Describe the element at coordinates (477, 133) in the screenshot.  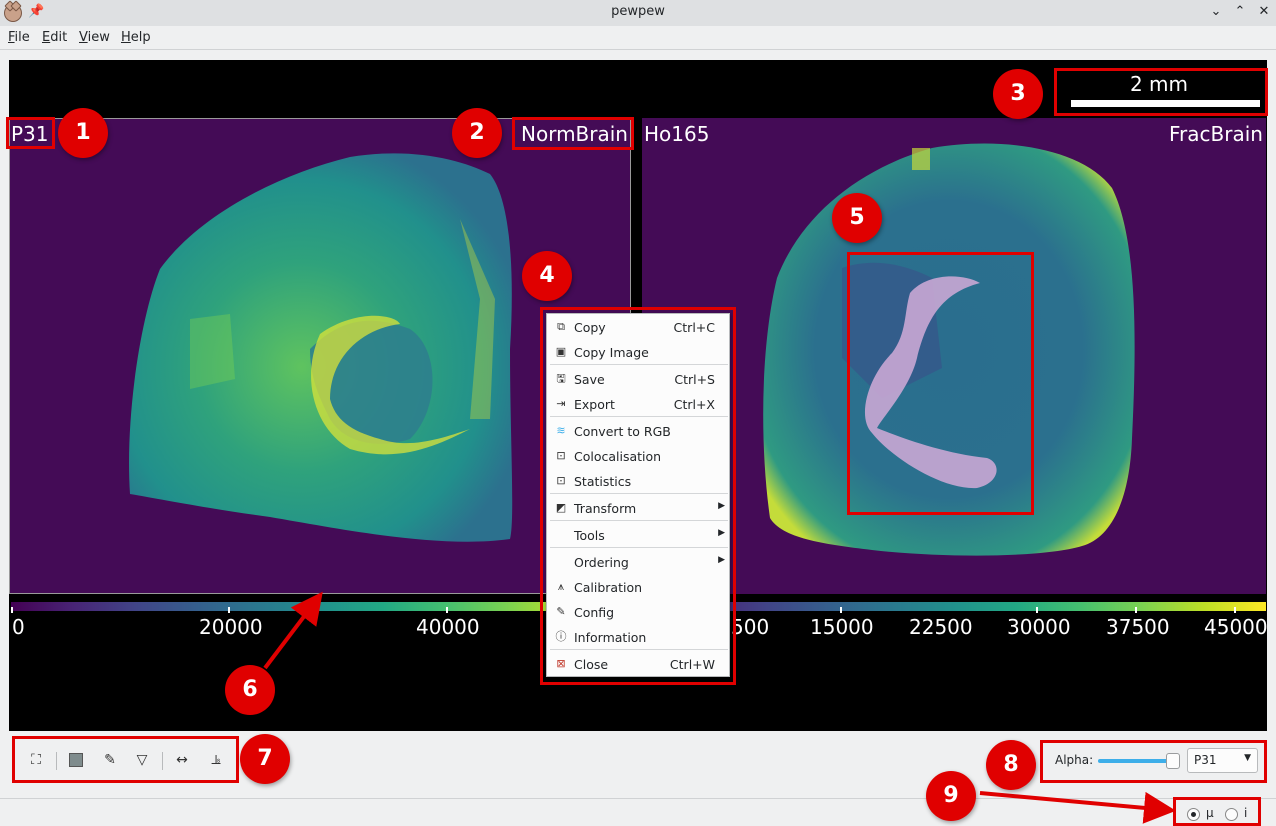
I see `annotation-badge-2: 2` at that location.